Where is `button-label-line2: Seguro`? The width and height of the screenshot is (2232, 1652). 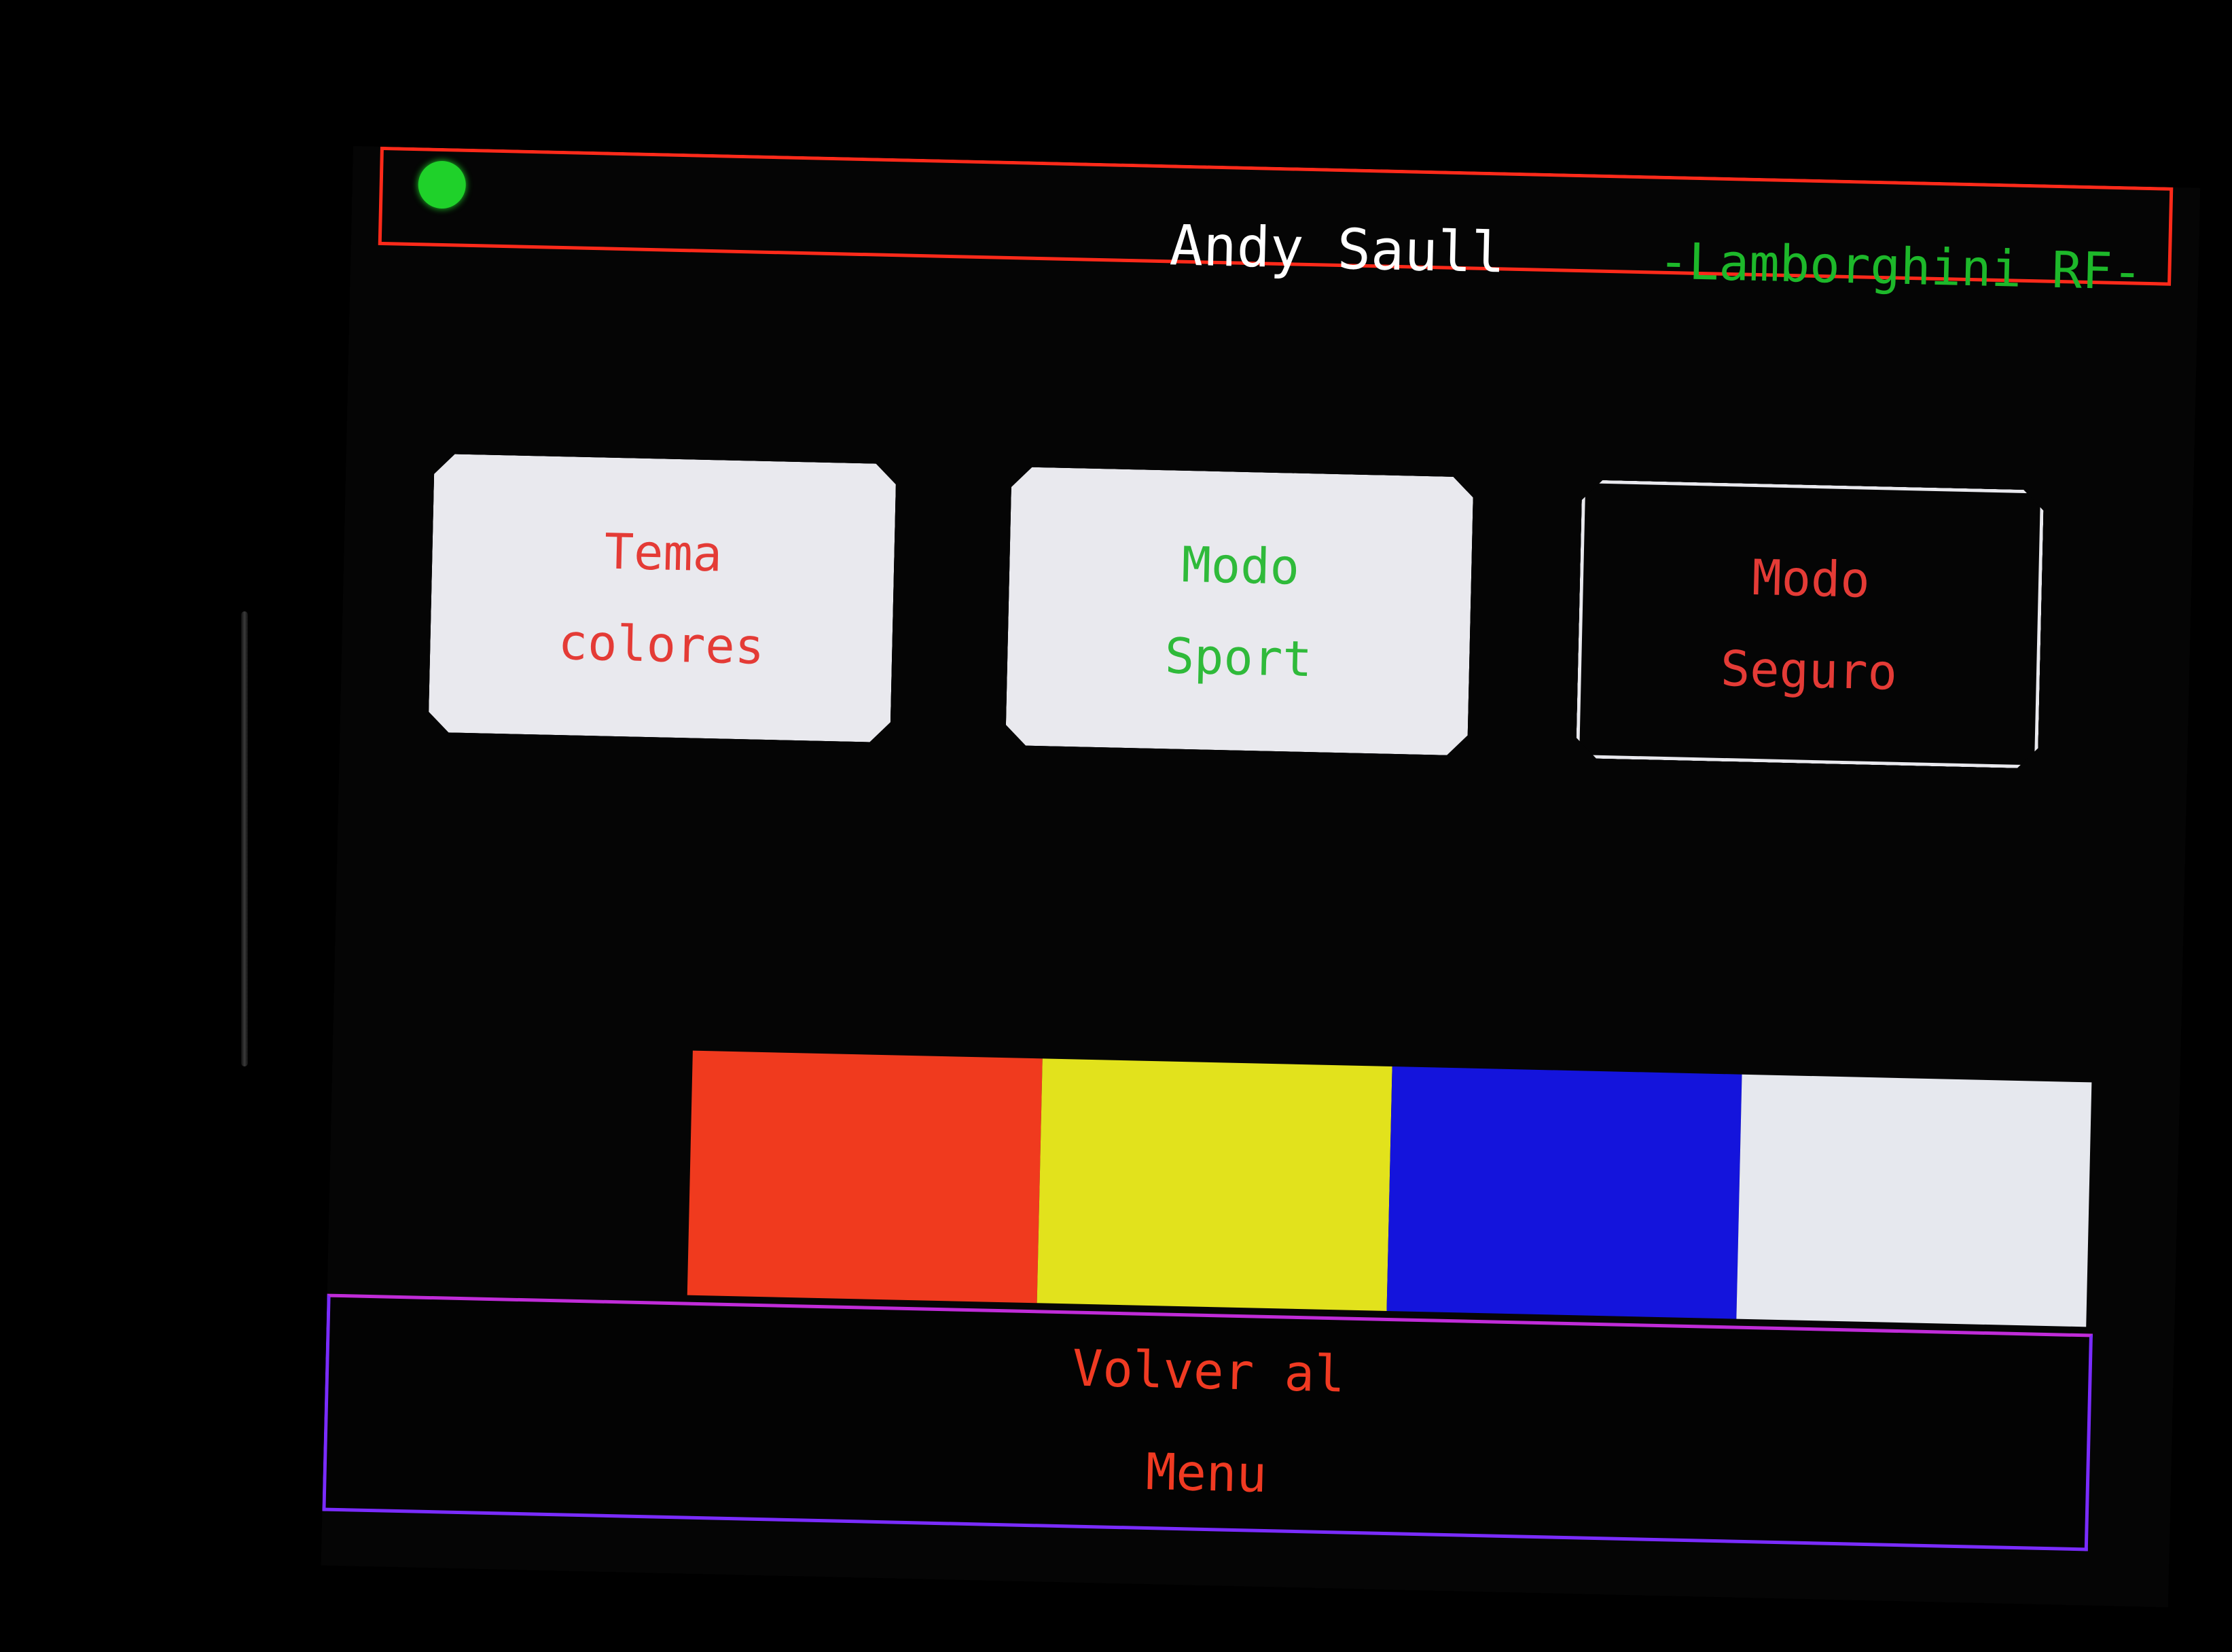
button-label-line2: Seguro is located at coordinates (1809, 670).